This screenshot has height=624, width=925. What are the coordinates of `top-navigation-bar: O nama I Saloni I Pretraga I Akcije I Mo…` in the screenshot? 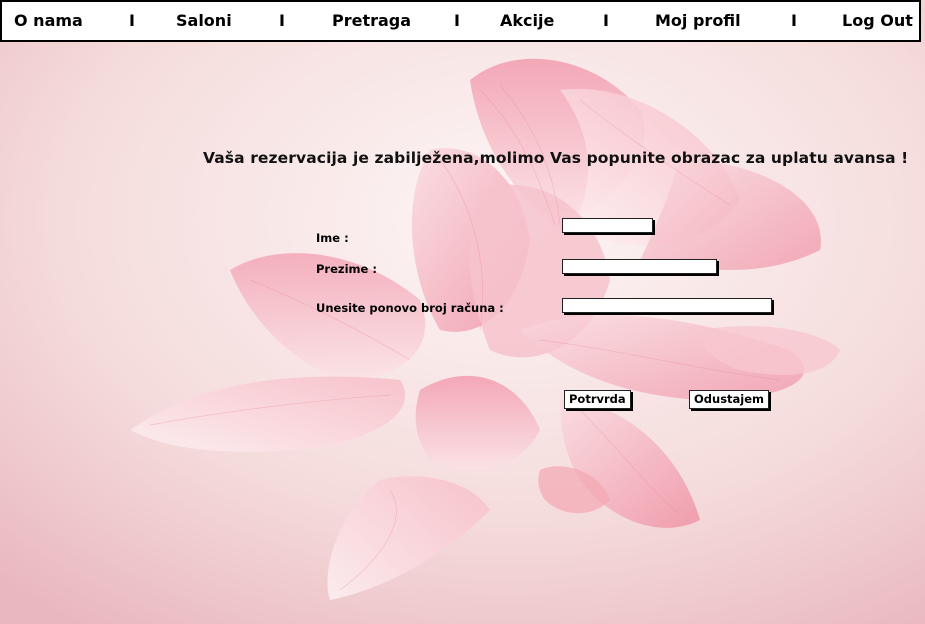 It's located at (460, 21).